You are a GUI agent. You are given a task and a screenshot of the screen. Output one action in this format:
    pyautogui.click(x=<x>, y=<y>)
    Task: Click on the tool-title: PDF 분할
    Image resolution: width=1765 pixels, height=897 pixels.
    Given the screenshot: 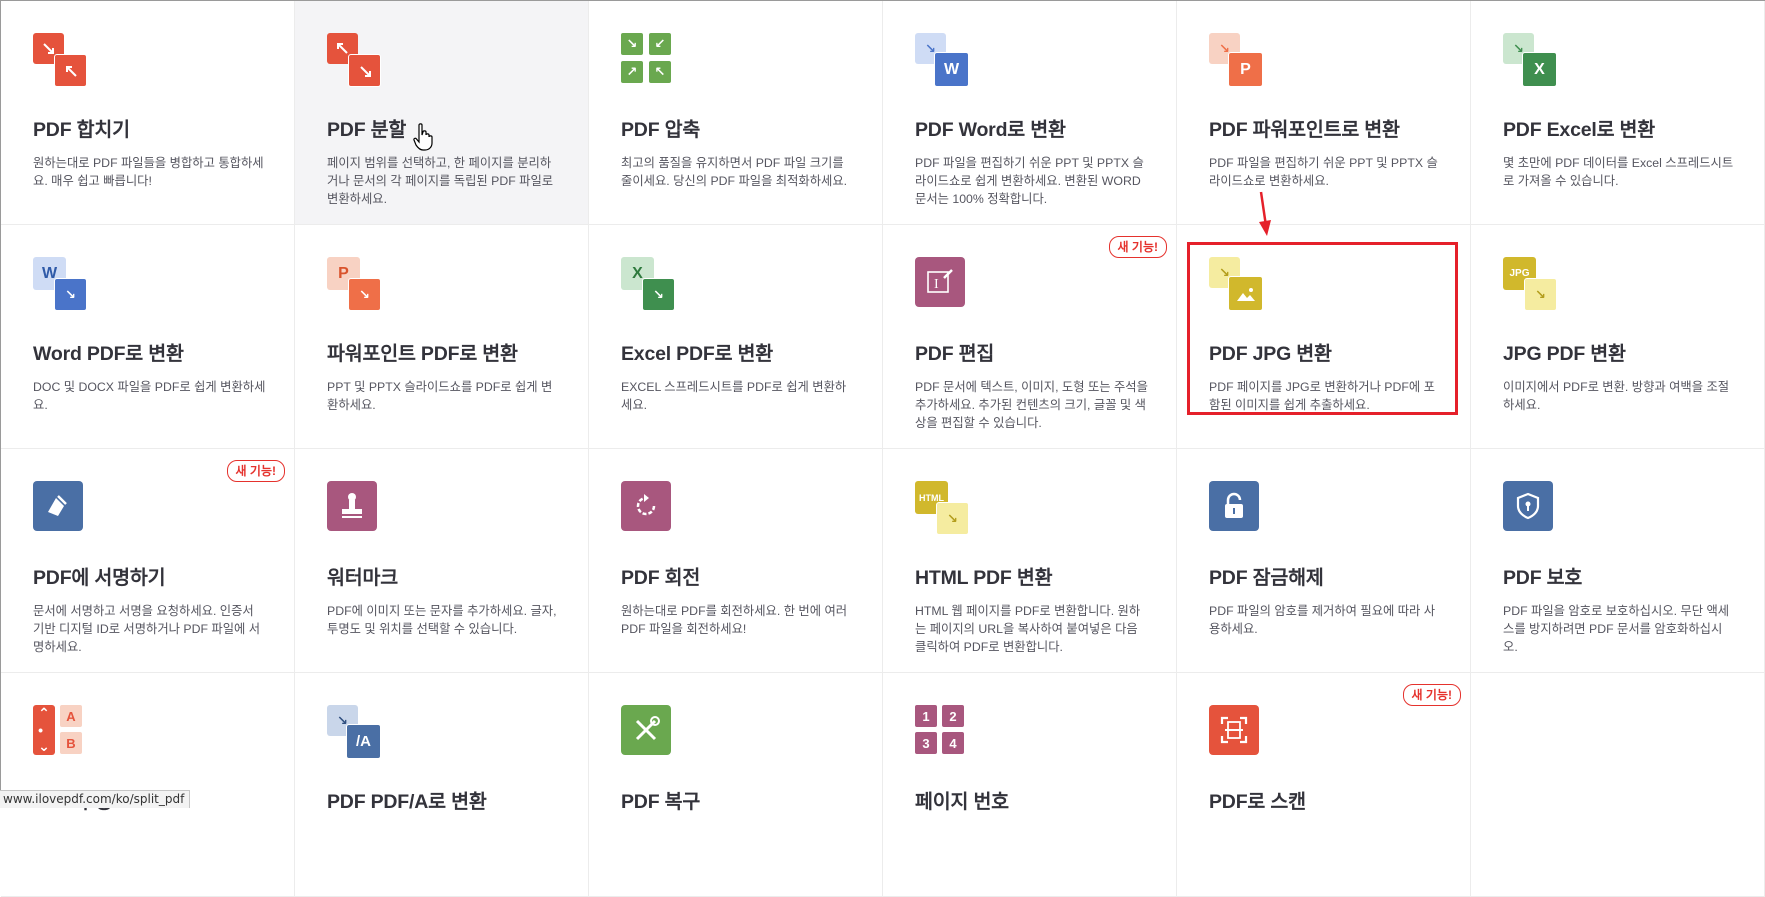 What is the action you would take?
    pyautogui.click(x=367, y=130)
    